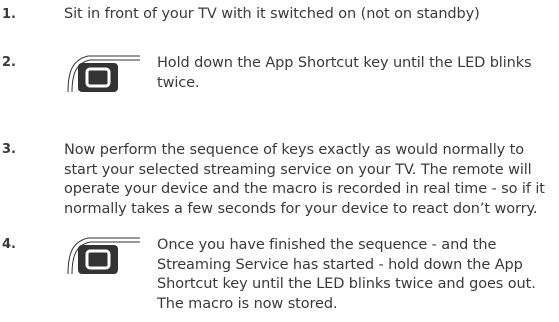 The image size is (559, 322). I want to click on step-number: 1., so click(9, 14).